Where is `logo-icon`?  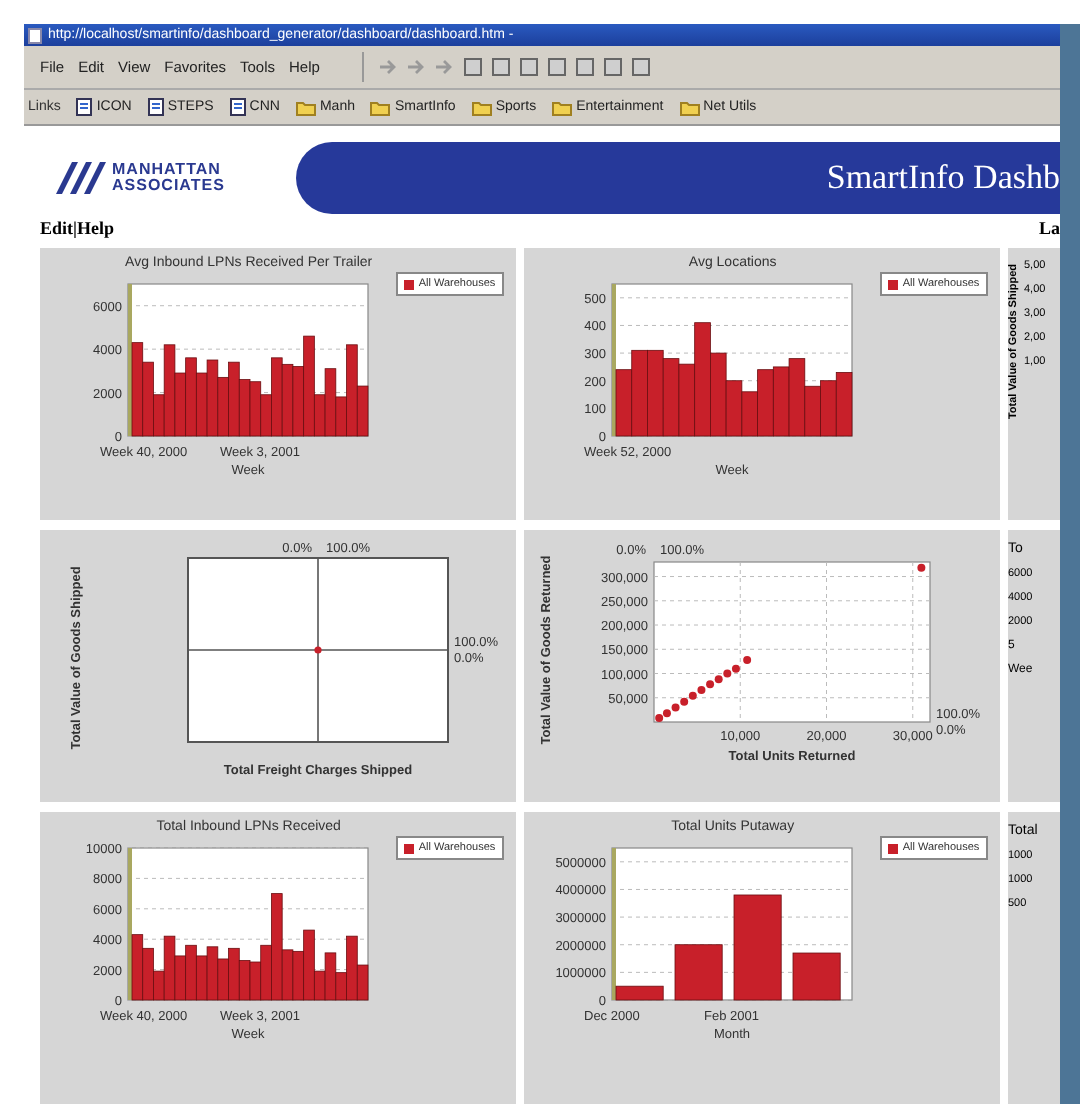
logo-icon is located at coordinates (82, 178).